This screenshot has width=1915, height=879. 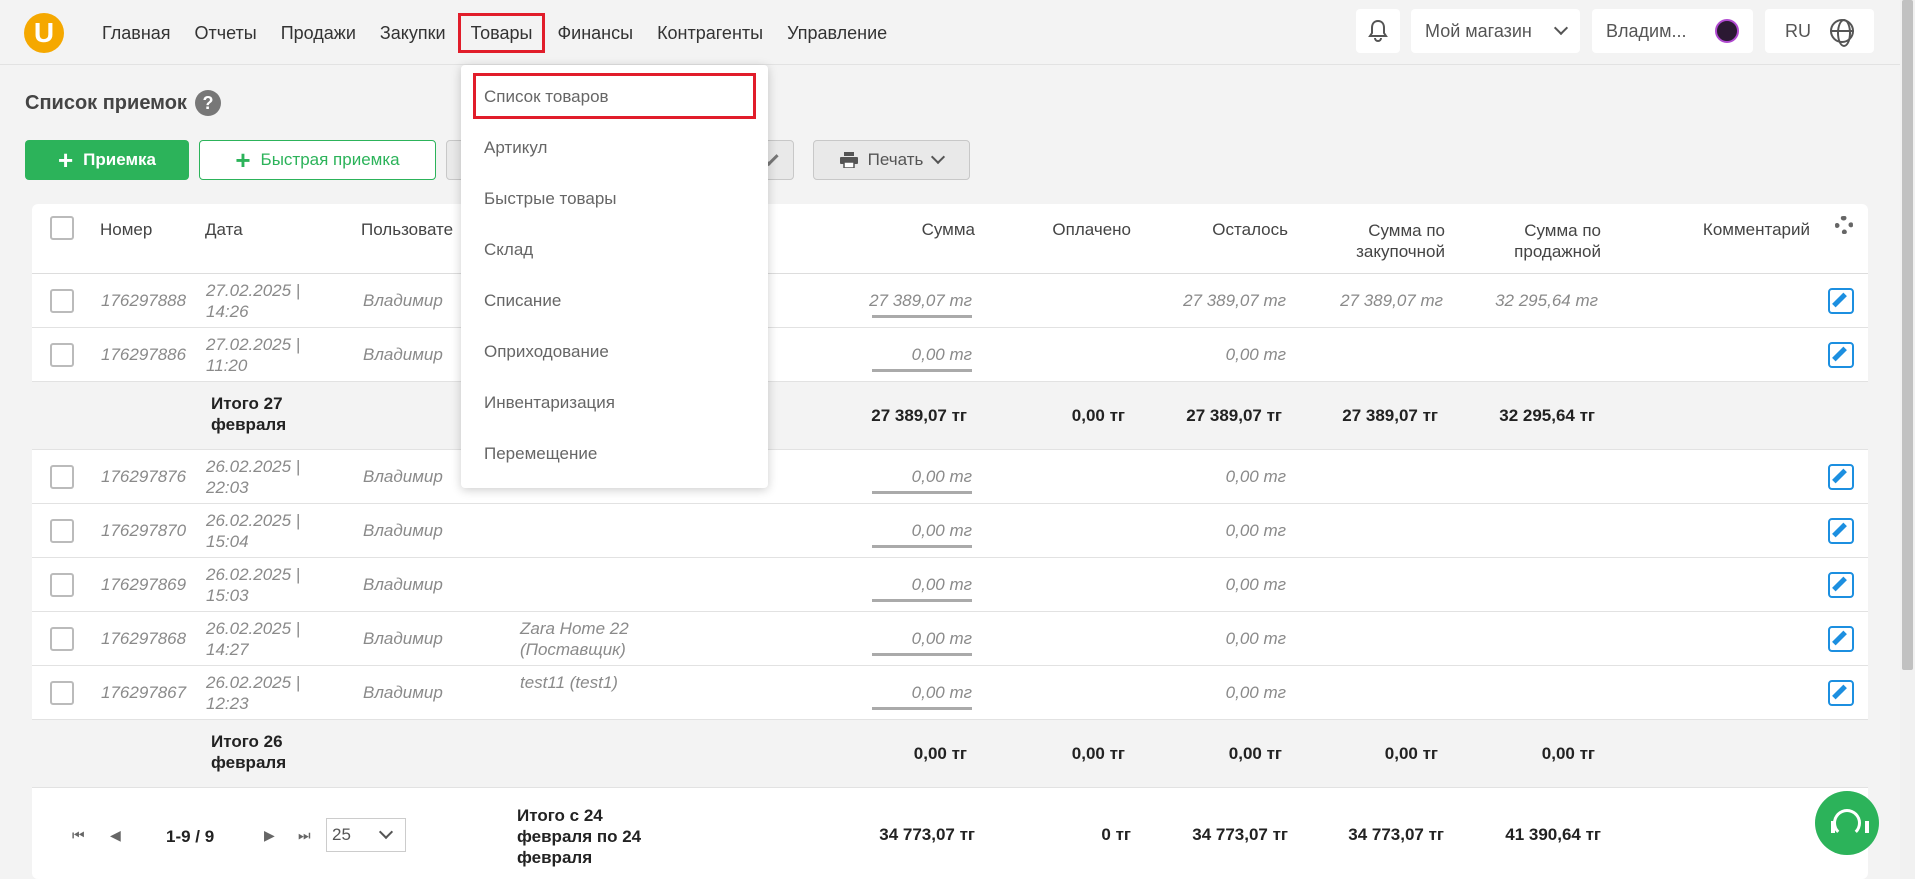 What do you see at coordinates (107, 160) in the screenshot?
I see `receive-button: + Приемка` at bounding box center [107, 160].